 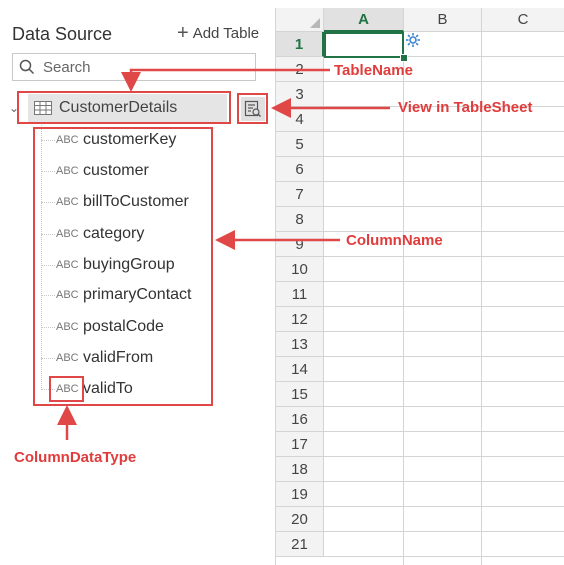 I want to click on column-header-c: C, so click(x=523, y=20).